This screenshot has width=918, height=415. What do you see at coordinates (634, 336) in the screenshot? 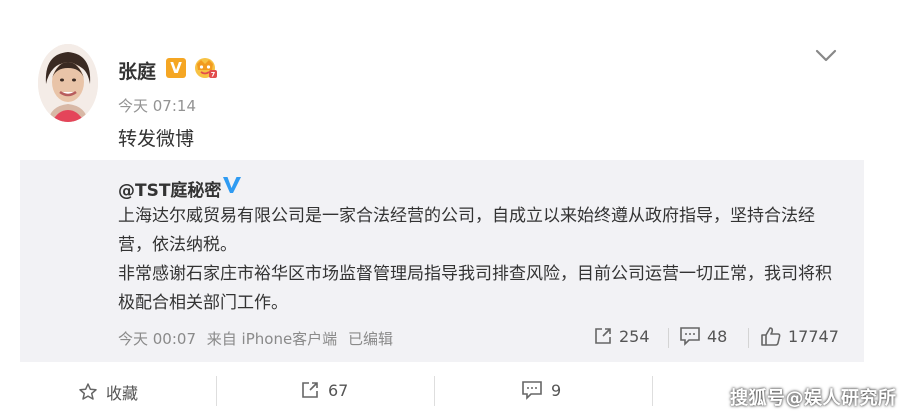
I see `share-count: 254` at bounding box center [634, 336].